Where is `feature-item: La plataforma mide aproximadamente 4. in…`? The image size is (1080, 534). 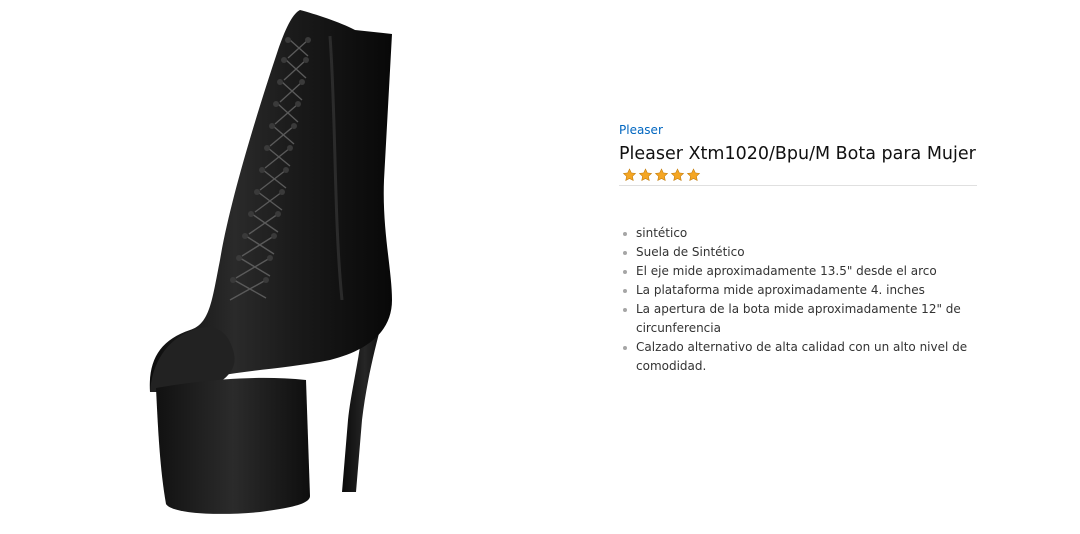 feature-item: La plataforma mide aproximadamente 4. in… is located at coordinates (798, 290).